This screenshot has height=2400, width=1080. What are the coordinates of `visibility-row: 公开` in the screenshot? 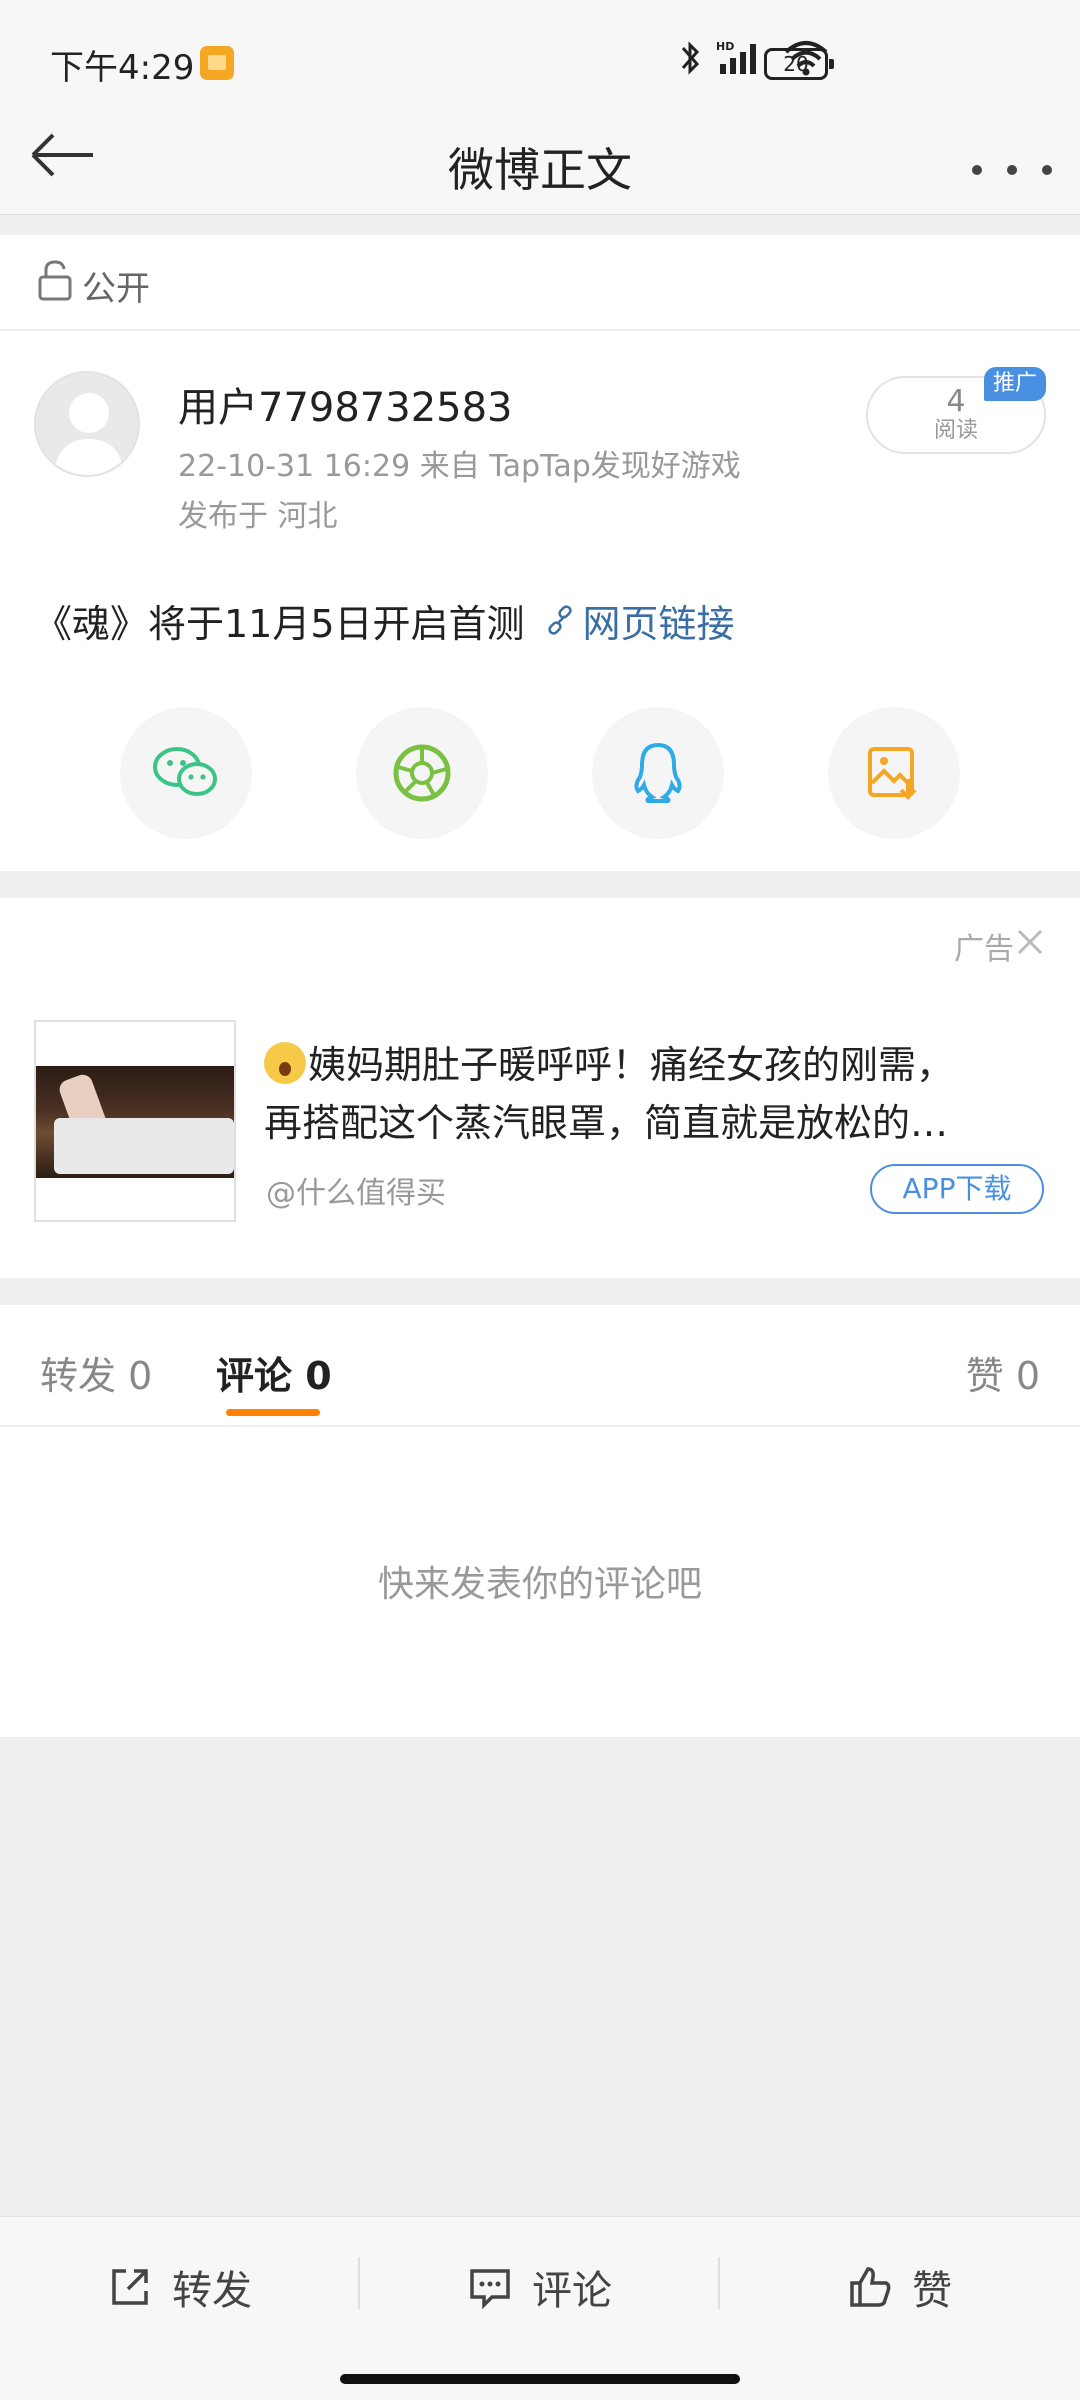 It's located at (540, 282).